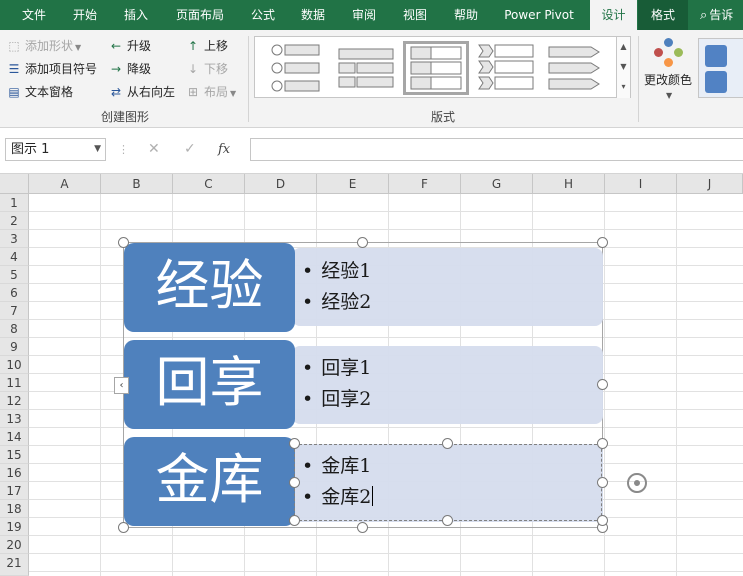 The width and height of the screenshot is (743, 576). What do you see at coordinates (313, 15) in the screenshot?
I see `tab-data: 数据` at bounding box center [313, 15].